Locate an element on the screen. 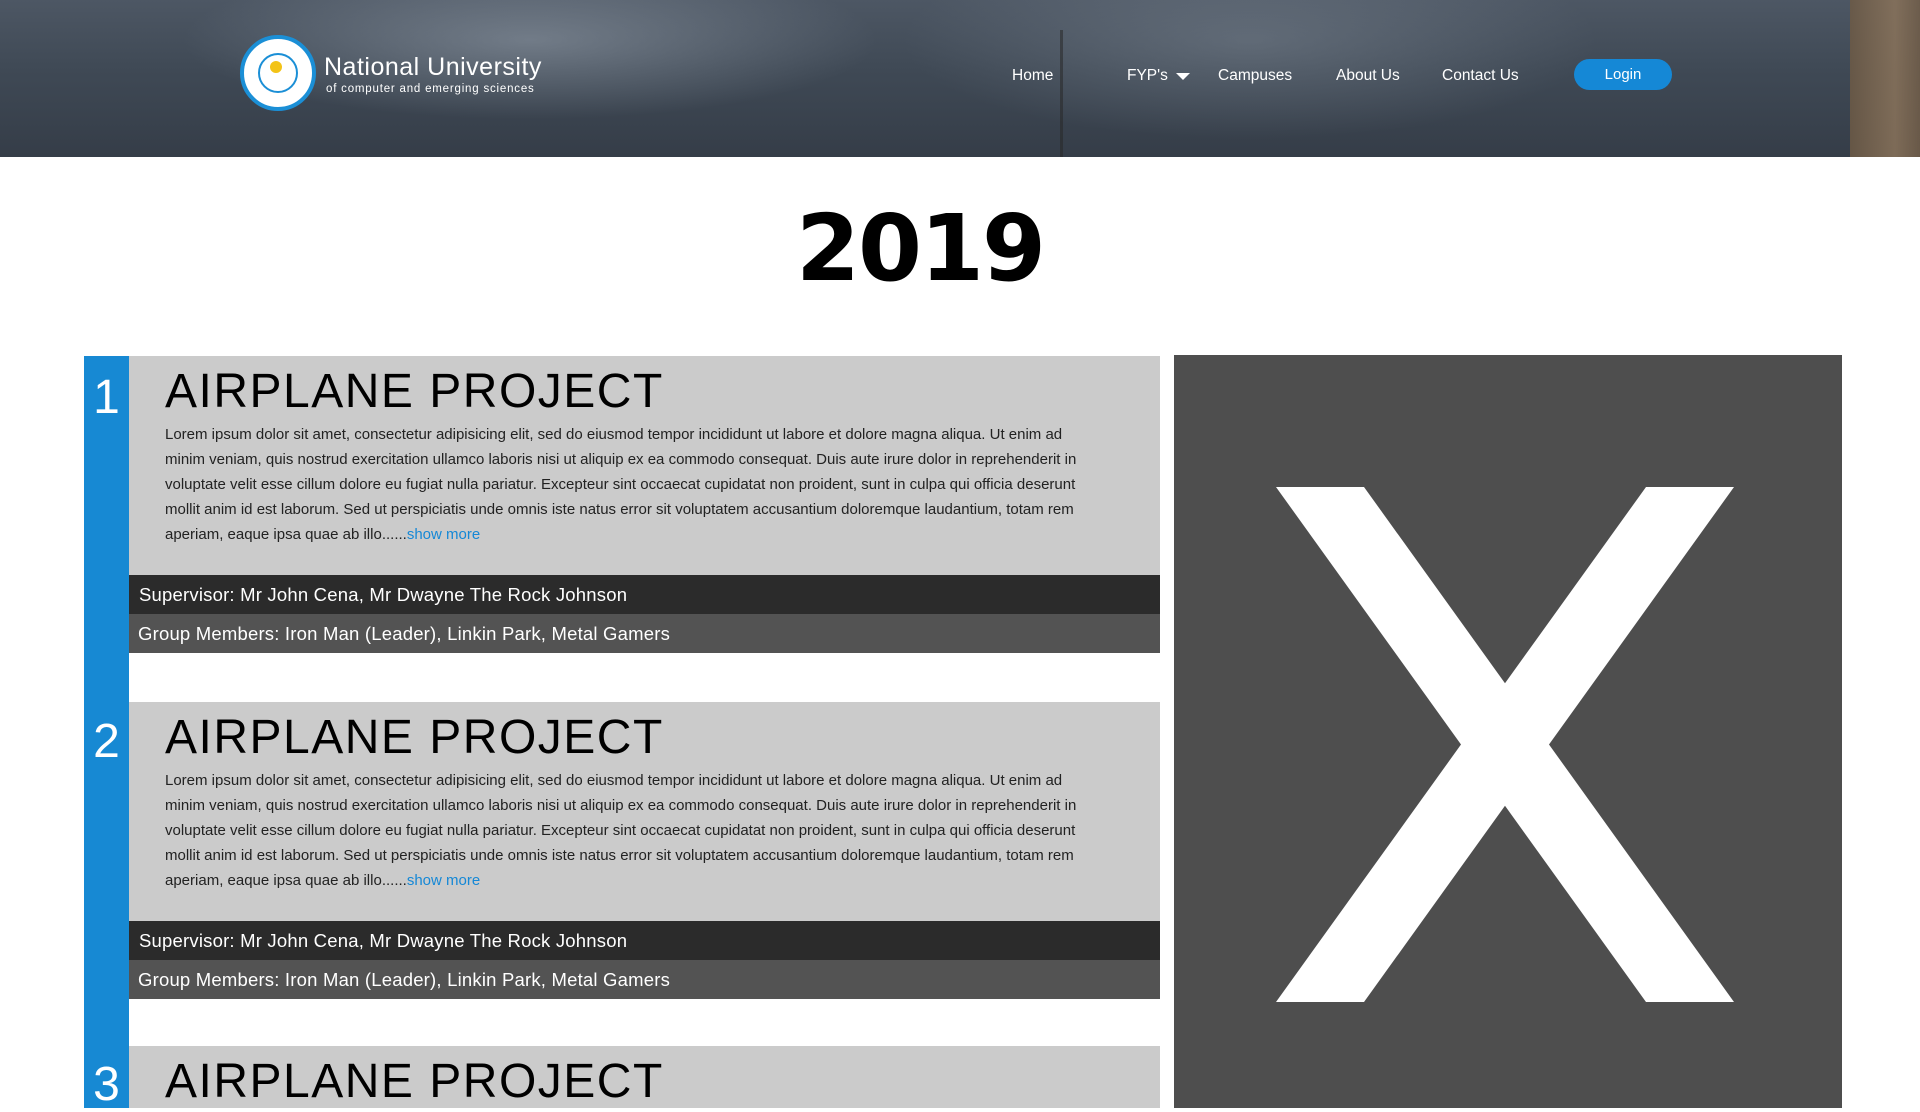 This screenshot has height=1112, width=1920. university-emblem-icon is located at coordinates (278, 73).